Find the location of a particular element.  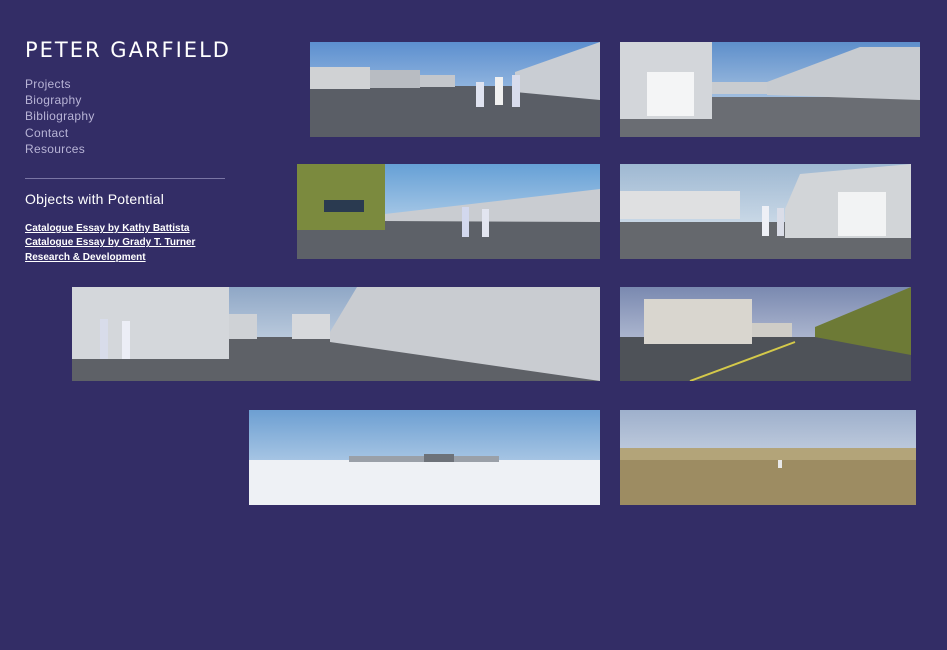

photo-long-warehouse-aisle is located at coordinates (336, 334).